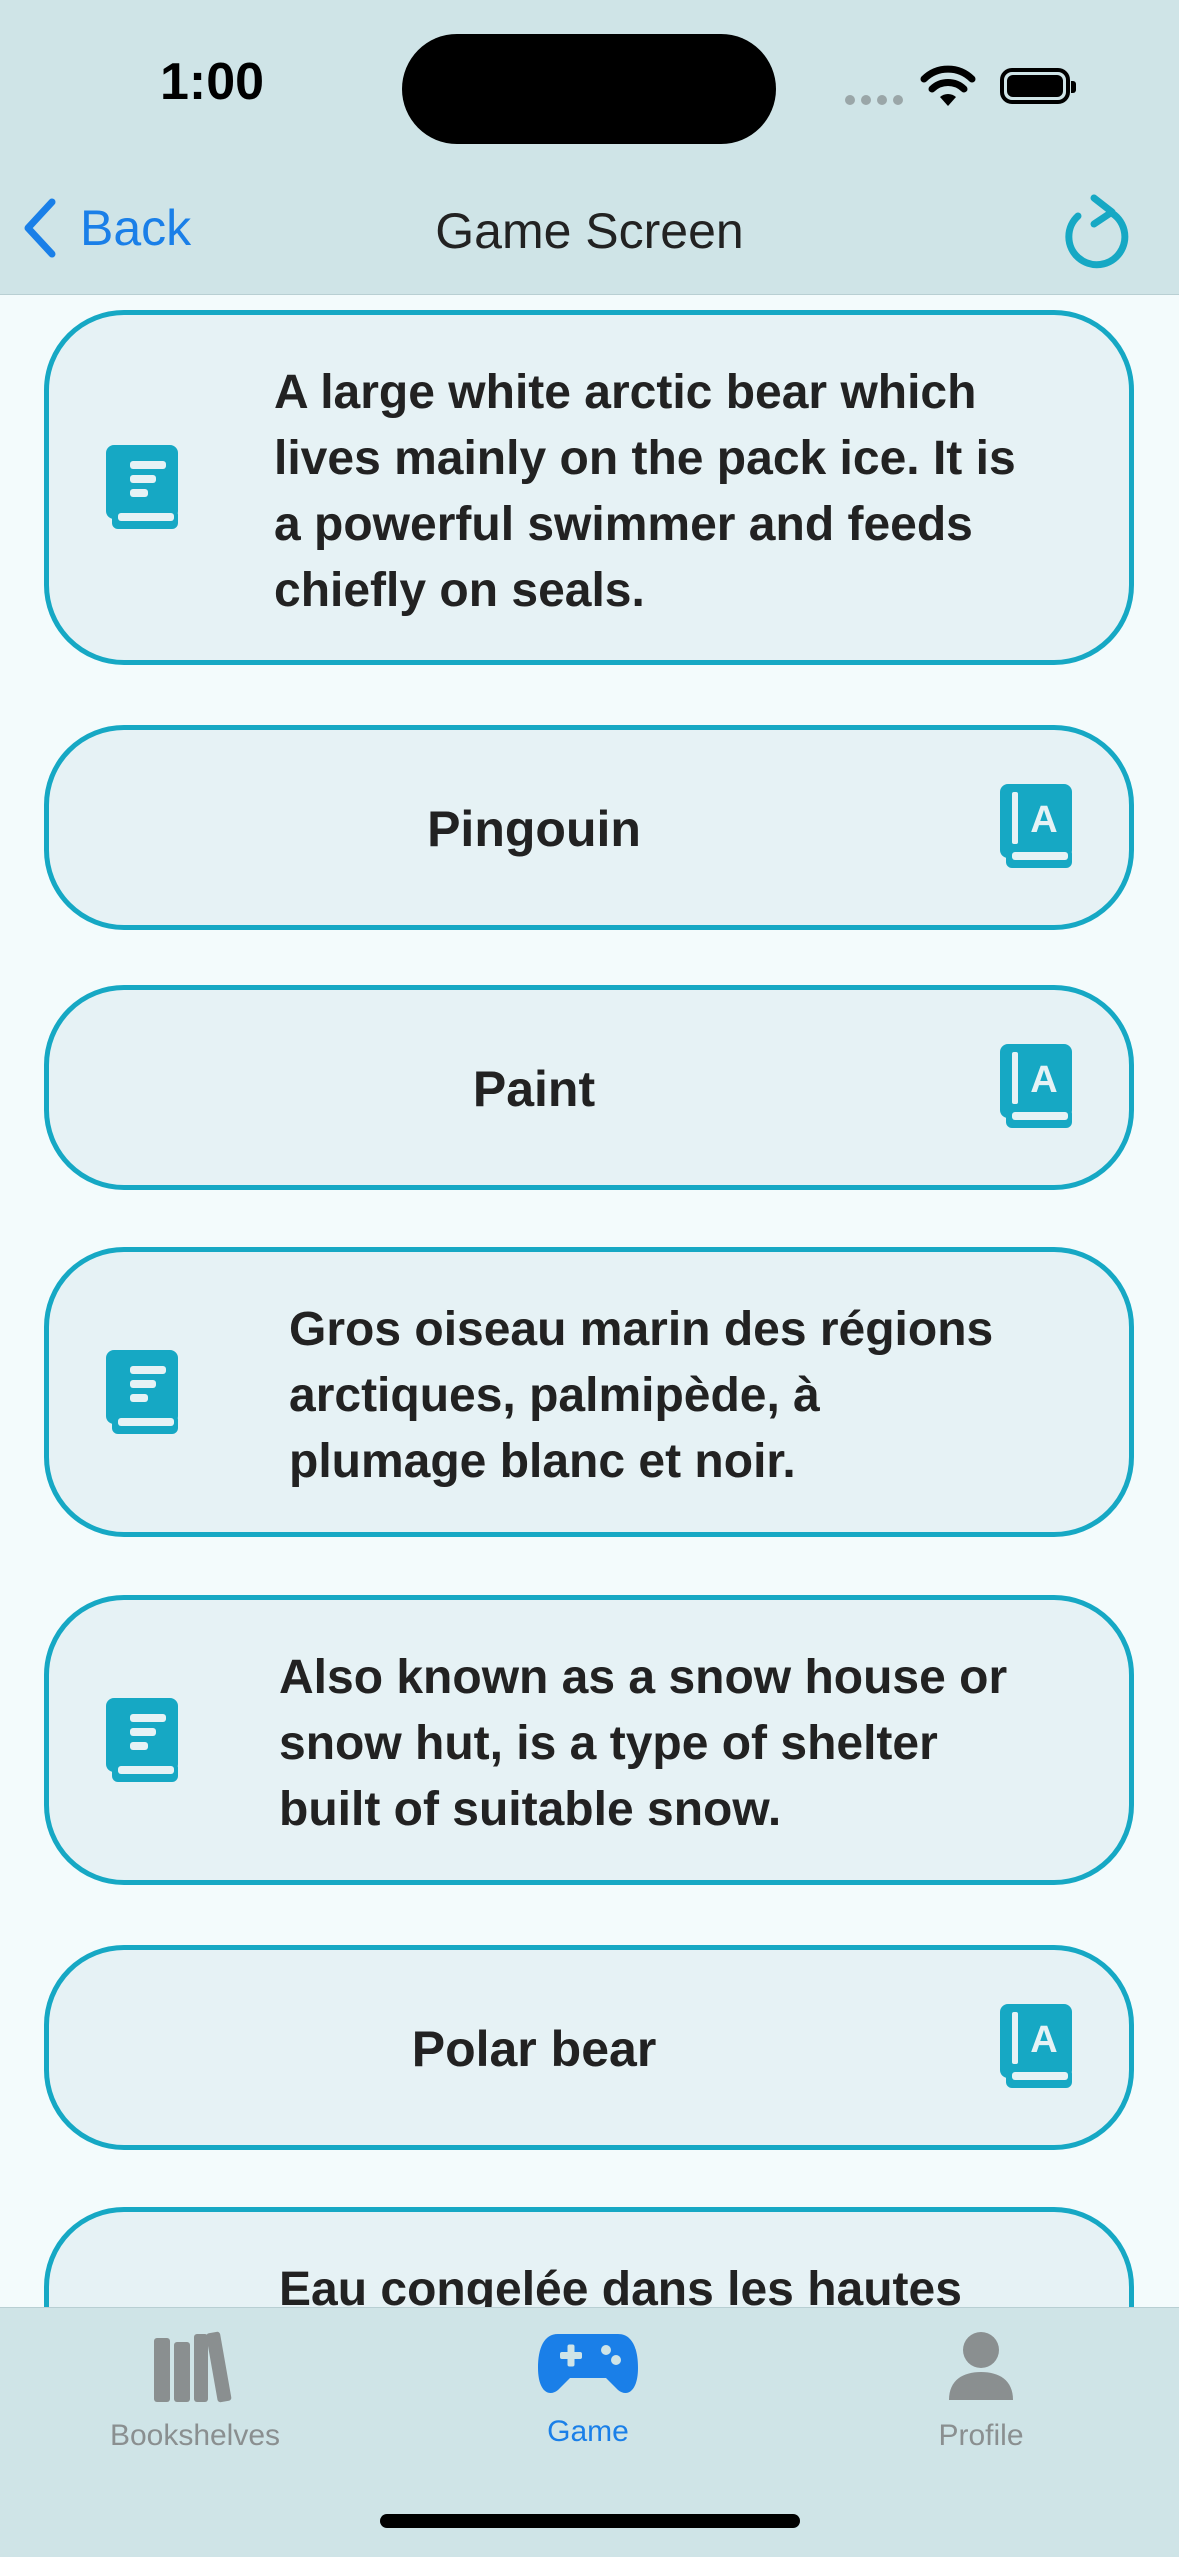 The image size is (1179, 2557). What do you see at coordinates (590, 2521) in the screenshot?
I see `home-indicator` at bounding box center [590, 2521].